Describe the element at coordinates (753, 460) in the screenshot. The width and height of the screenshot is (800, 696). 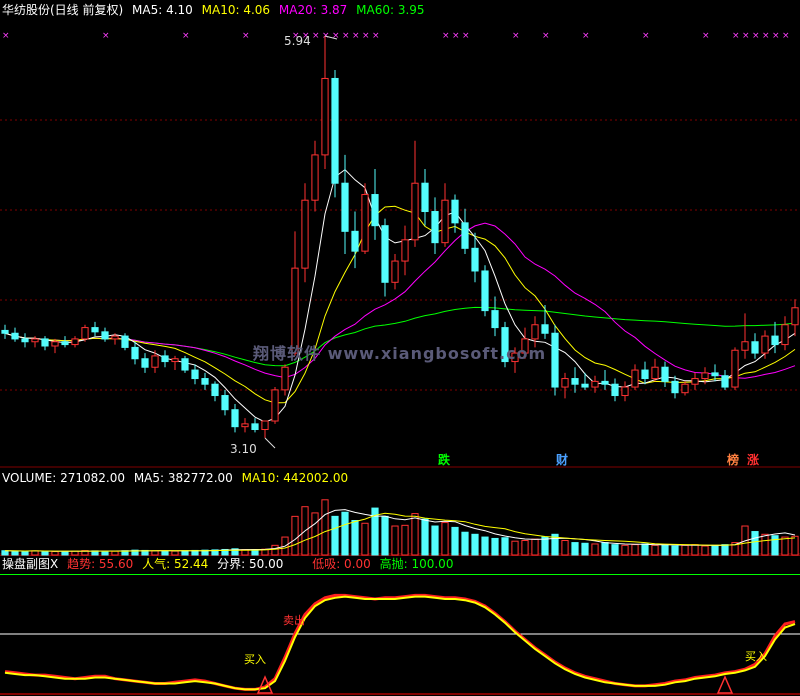
I see `badge-rise: 涨` at that location.